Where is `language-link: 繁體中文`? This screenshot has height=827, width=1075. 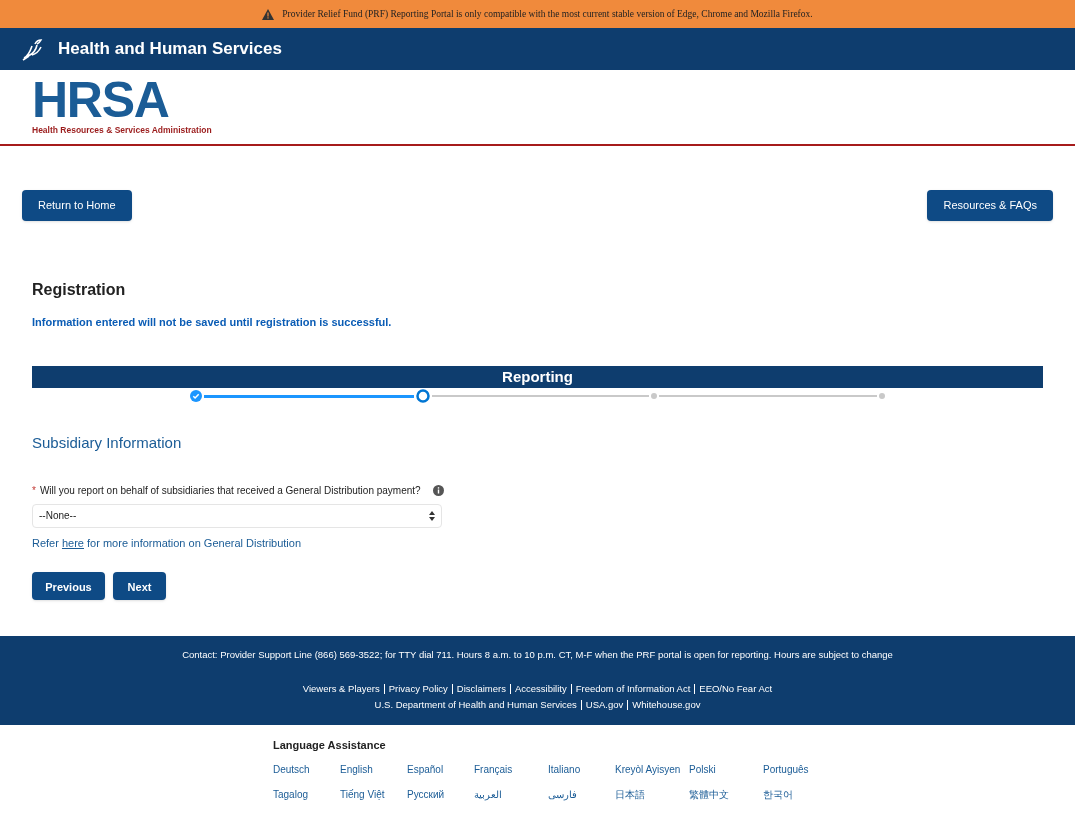
language-link: 繁體中文 is located at coordinates (726, 794).